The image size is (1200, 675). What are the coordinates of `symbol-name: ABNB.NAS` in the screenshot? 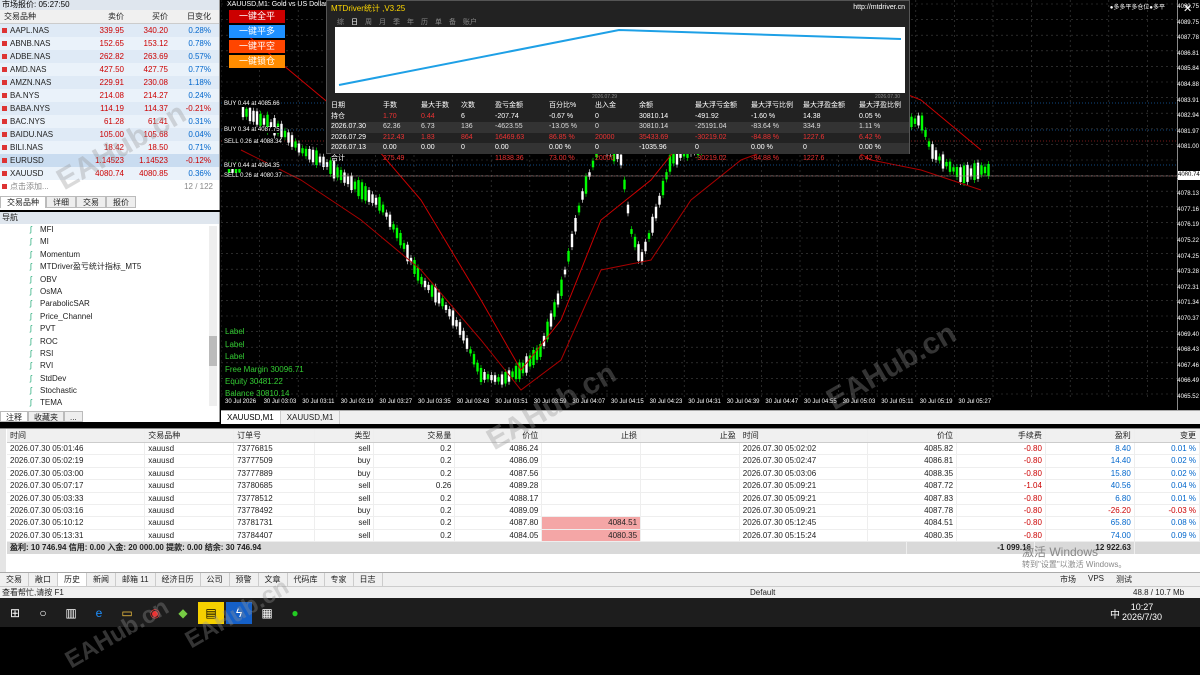 It's located at (40, 43).